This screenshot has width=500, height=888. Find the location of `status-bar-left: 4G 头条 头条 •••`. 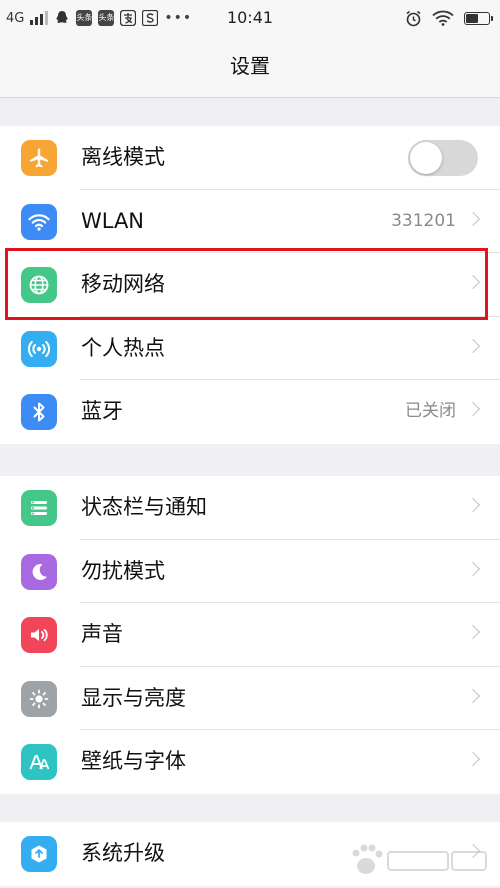

status-bar-left: 4G 头条 头条 ••• is located at coordinates (99, 18).